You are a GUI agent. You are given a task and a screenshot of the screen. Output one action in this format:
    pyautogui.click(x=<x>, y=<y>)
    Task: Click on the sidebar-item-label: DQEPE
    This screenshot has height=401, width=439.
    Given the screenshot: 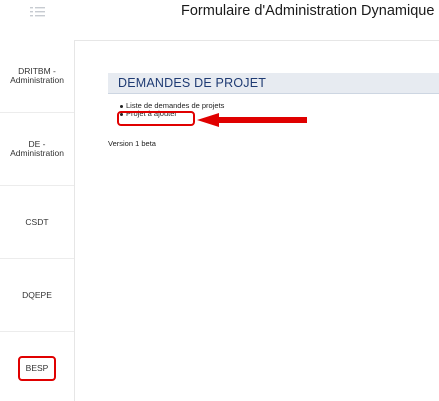 What is the action you would take?
    pyautogui.click(x=37, y=294)
    